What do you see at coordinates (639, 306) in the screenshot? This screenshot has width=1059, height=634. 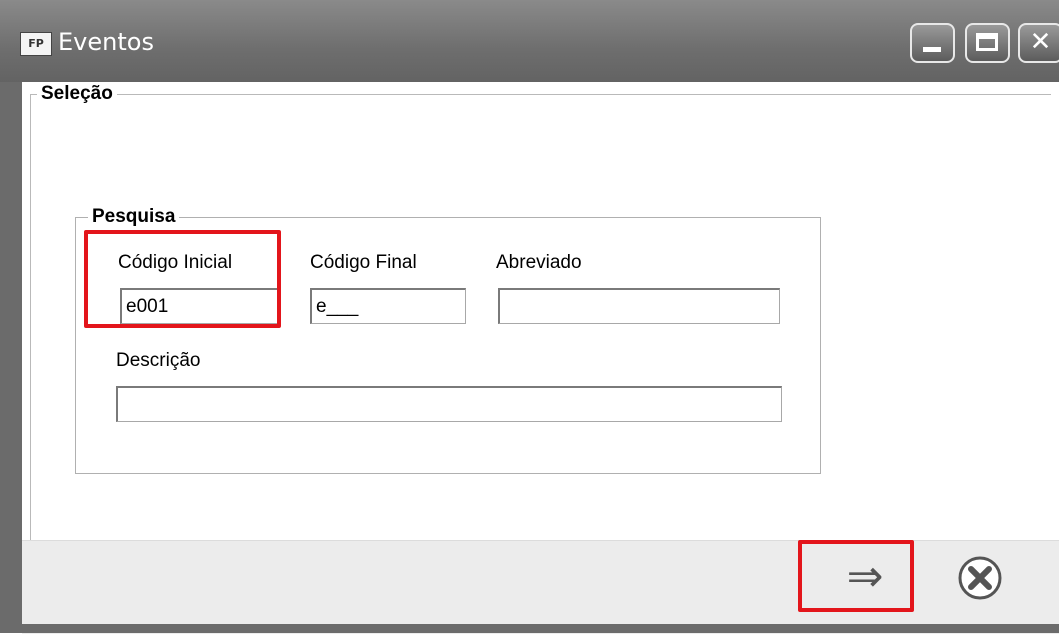 I see `abreviado-input` at bounding box center [639, 306].